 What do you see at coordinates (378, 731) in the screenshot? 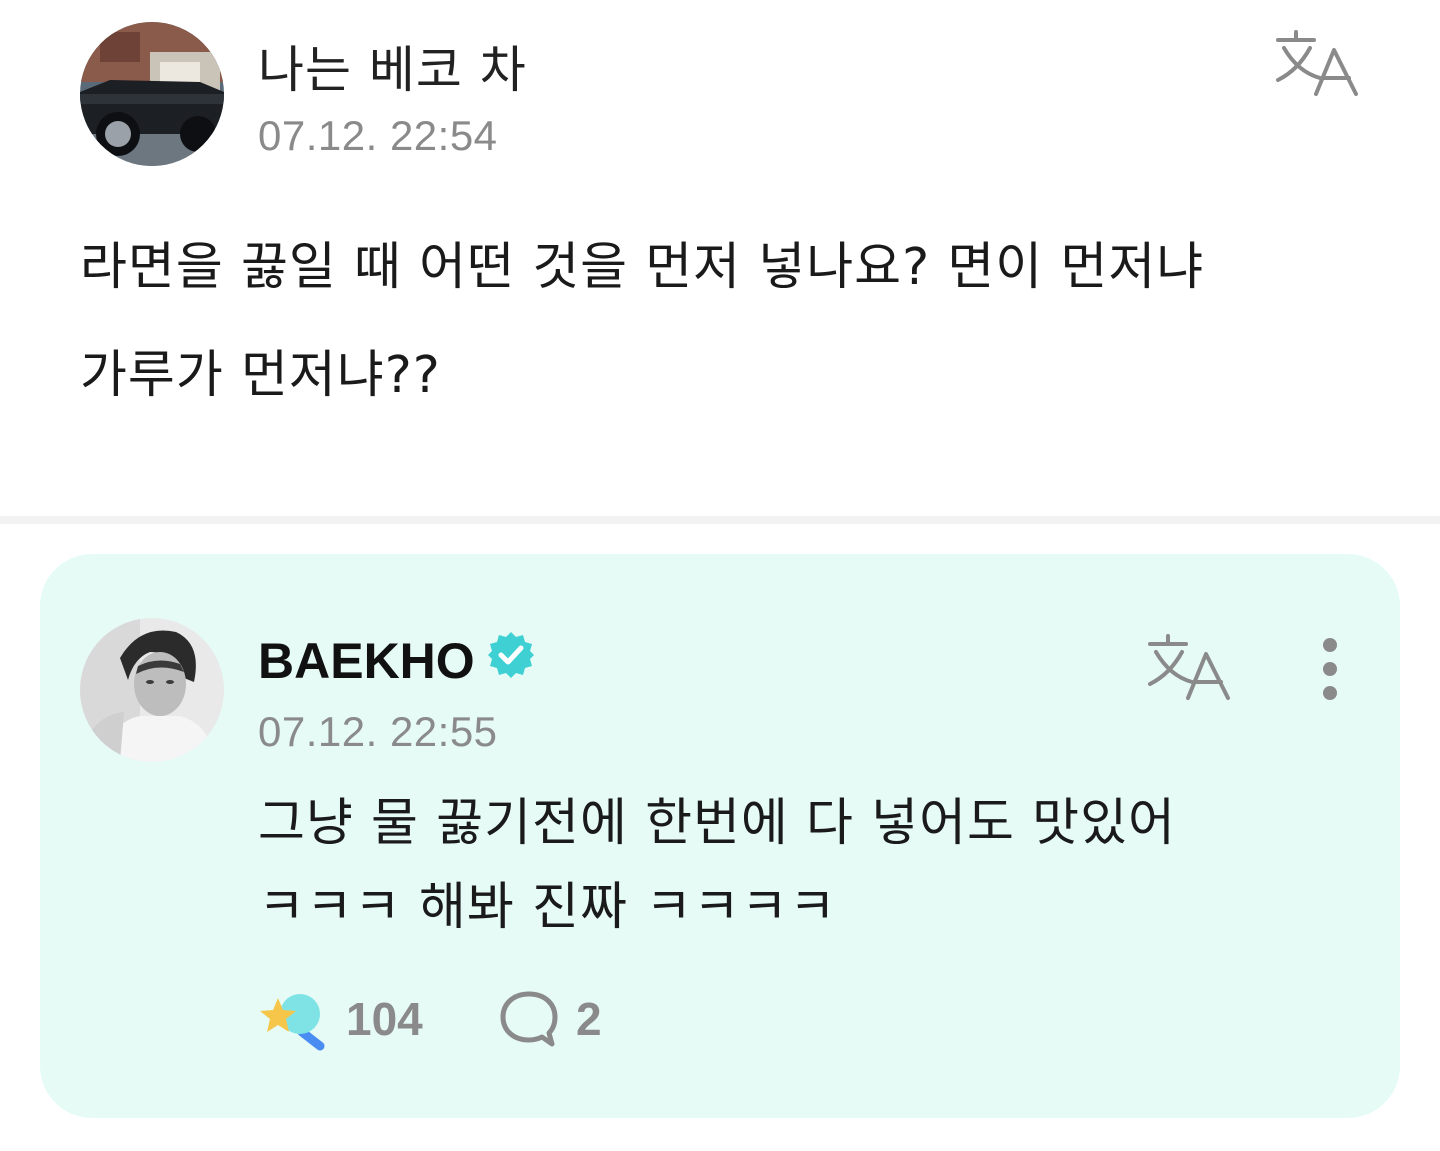
I see `reply-timestamp: 07.12. 22:55` at bounding box center [378, 731].